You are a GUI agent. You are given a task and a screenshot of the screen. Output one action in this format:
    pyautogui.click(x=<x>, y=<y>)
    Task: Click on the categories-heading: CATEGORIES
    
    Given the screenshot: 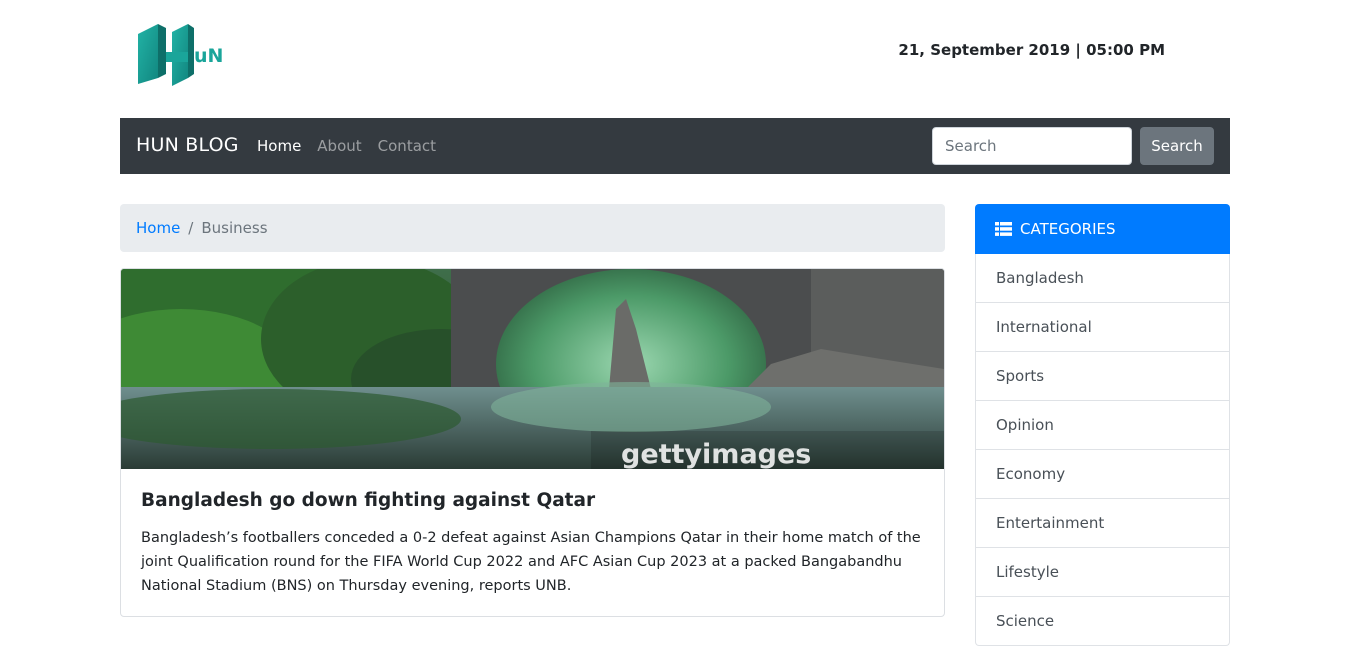 What is the action you would take?
    pyautogui.click(x=1068, y=229)
    